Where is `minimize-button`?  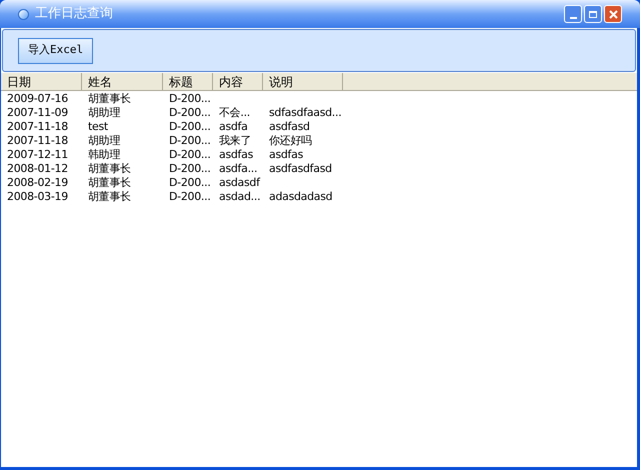 minimize-button is located at coordinates (573, 14).